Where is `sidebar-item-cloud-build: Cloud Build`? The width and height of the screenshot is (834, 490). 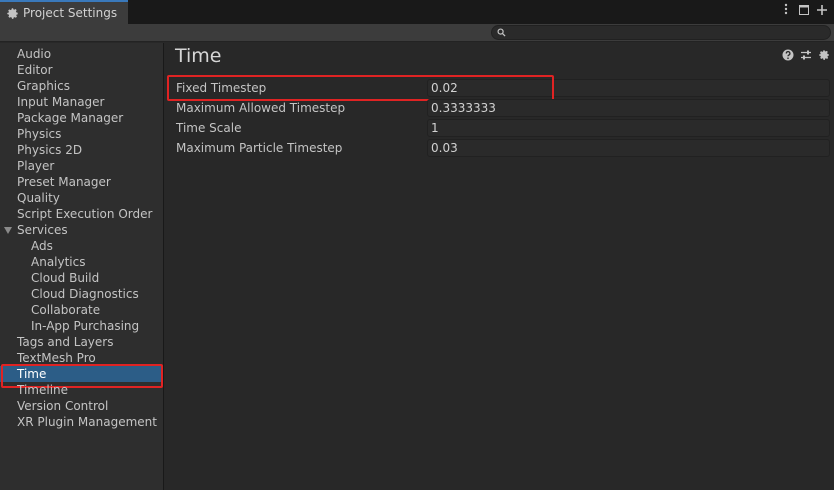
sidebar-item-cloud-build: Cloud Build is located at coordinates (81, 278).